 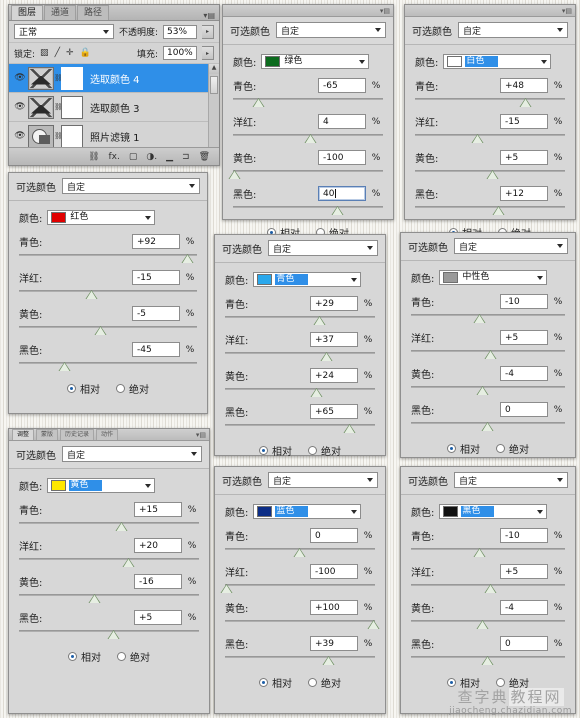 I want to click on new-adjustment-icon: ◑., so click(x=151, y=157).